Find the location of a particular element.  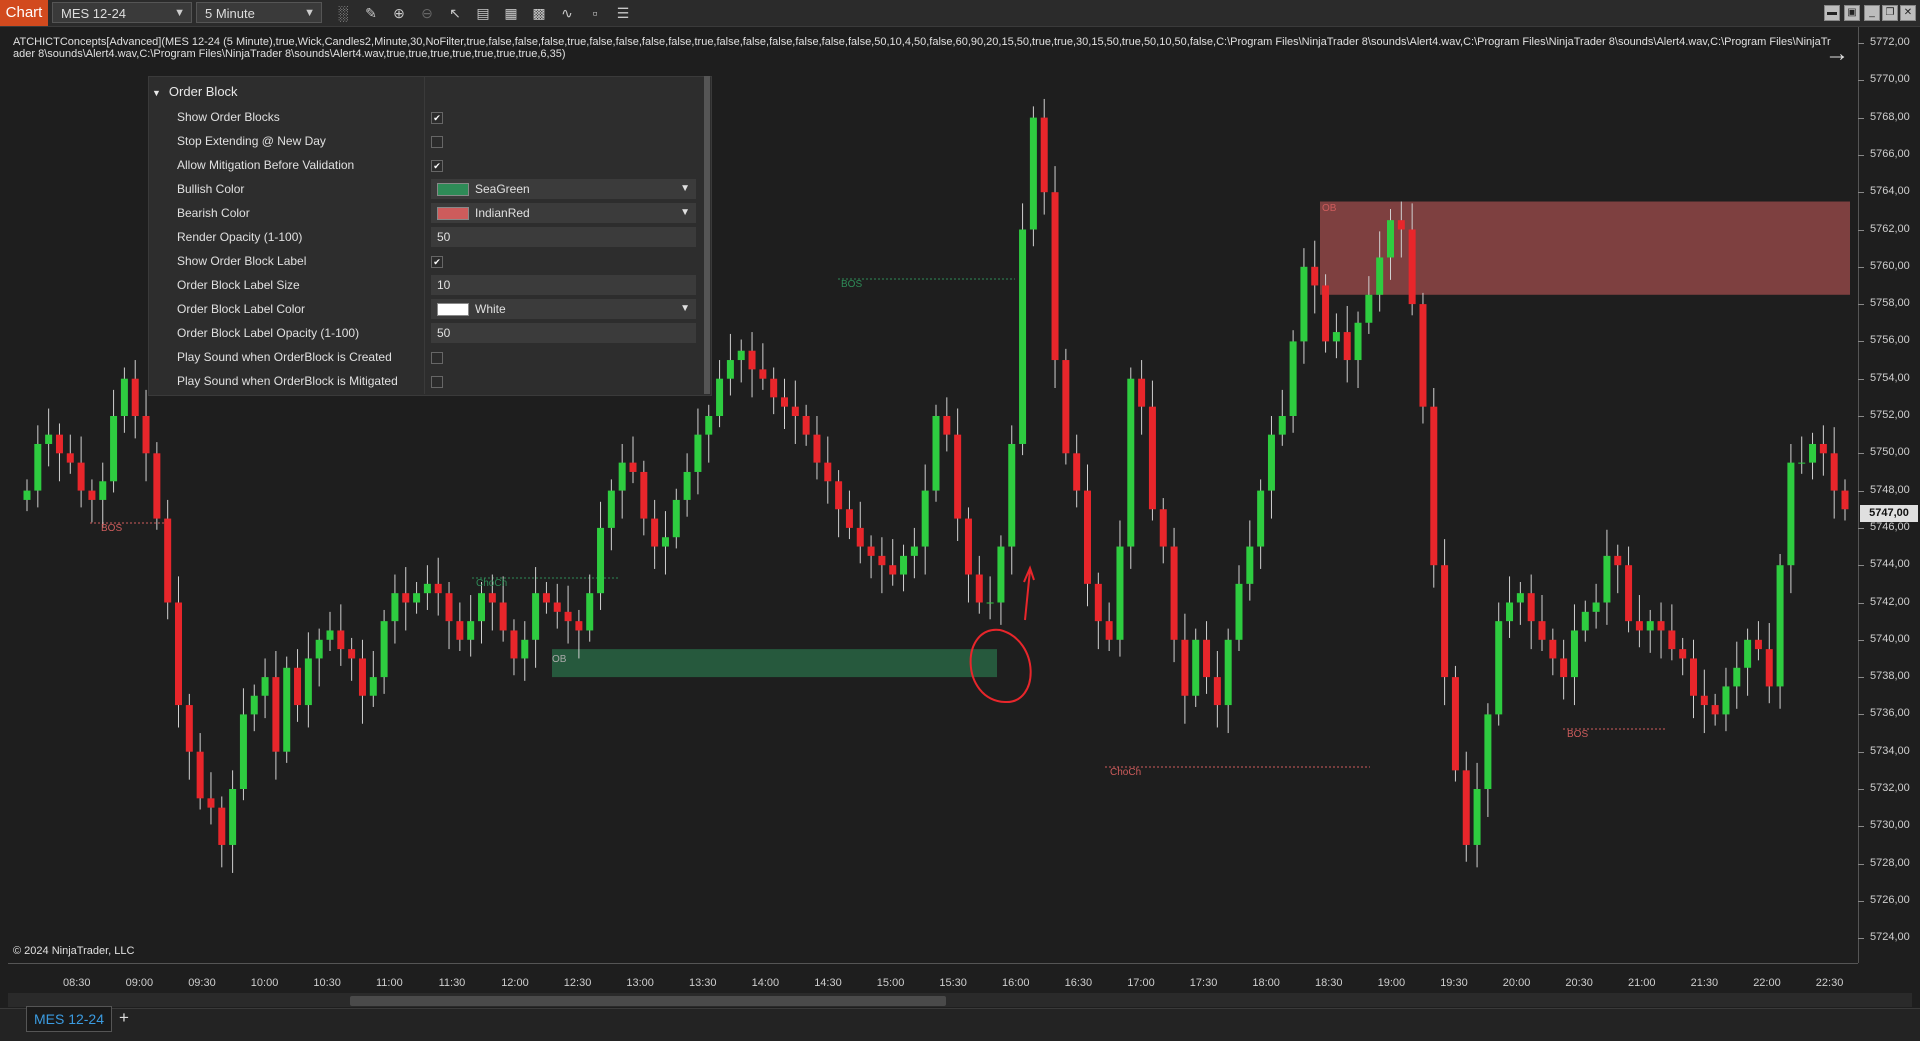

time-label: 21:30 is located at coordinates (1704, 983).